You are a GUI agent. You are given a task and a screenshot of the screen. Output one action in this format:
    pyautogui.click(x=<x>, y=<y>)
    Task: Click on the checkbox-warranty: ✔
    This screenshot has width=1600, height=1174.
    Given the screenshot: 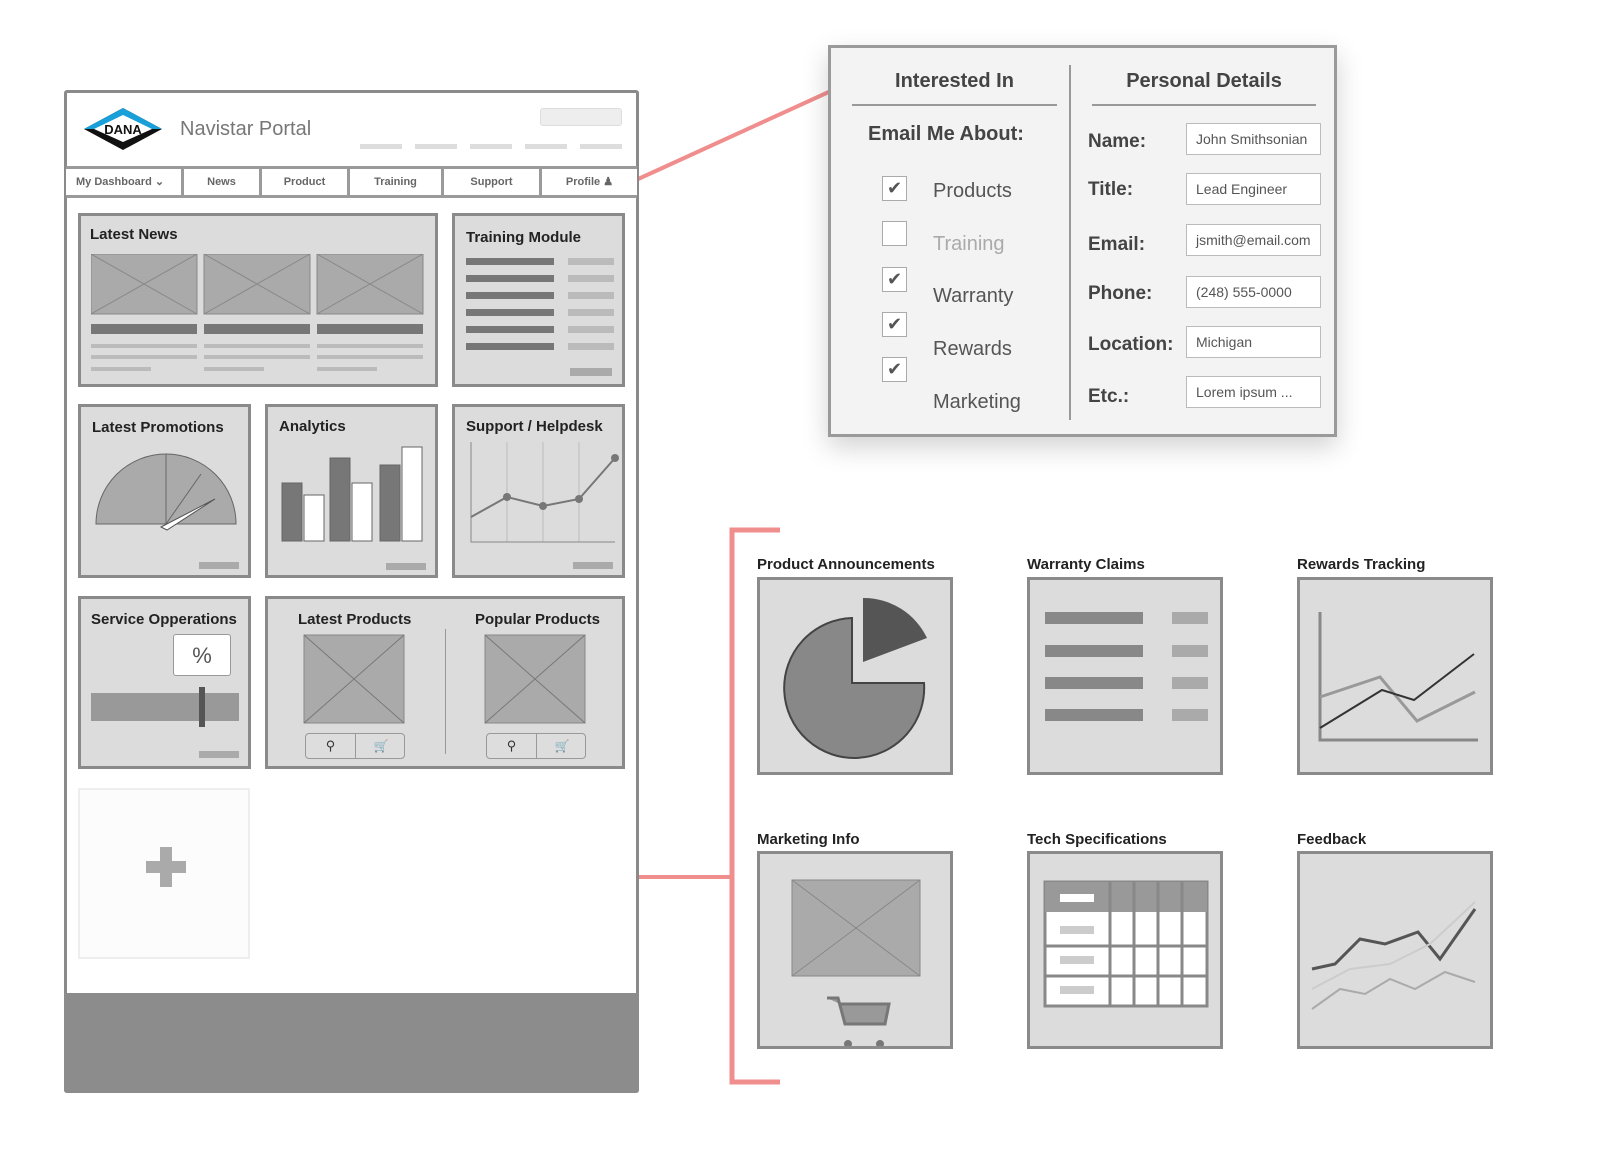 What is the action you would take?
    pyautogui.click(x=894, y=279)
    